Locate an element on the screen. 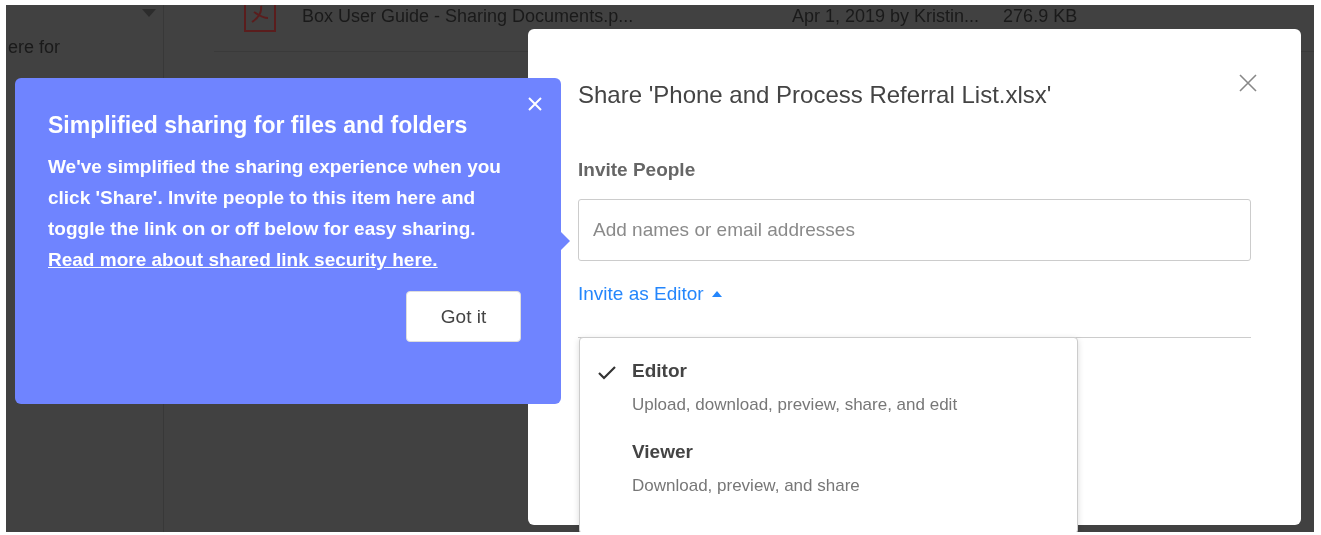 The width and height of the screenshot is (1321, 535). role-description: Download, preview, and share is located at coordinates (746, 486).